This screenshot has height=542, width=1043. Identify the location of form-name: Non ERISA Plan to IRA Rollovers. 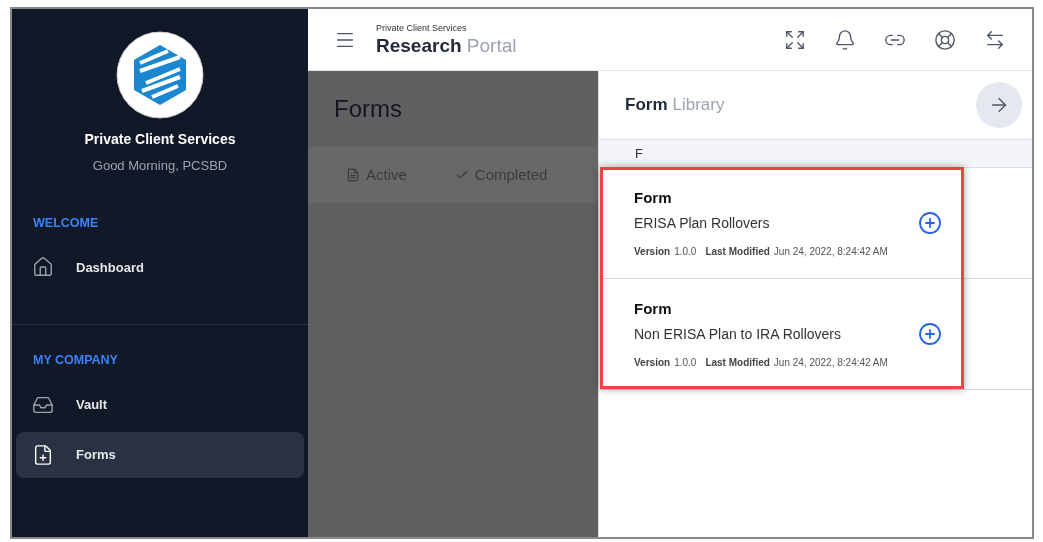
(738, 335).